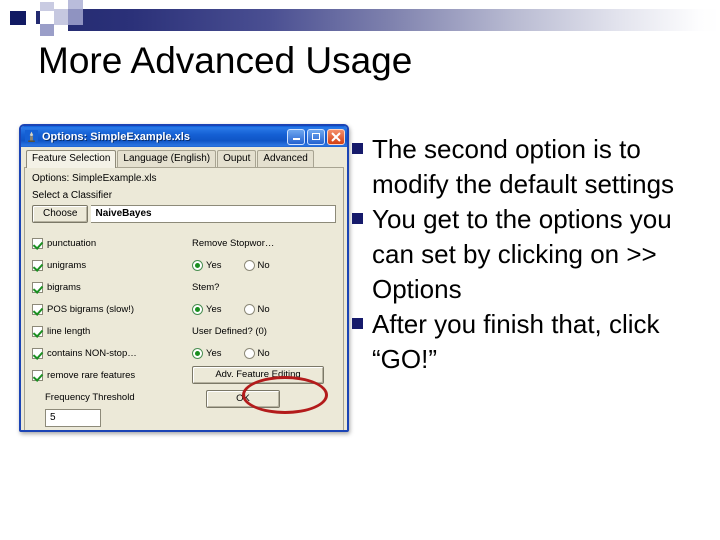 The width and height of the screenshot is (720, 540). Describe the element at coordinates (296, 139) in the screenshot. I see `minimize-icon` at that location.